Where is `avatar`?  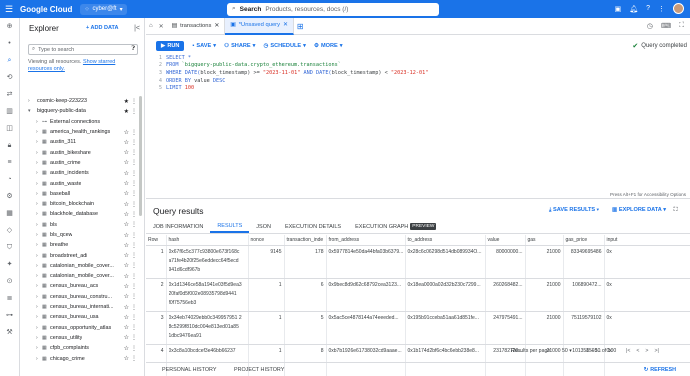 avatar is located at coordinates (678, 8).